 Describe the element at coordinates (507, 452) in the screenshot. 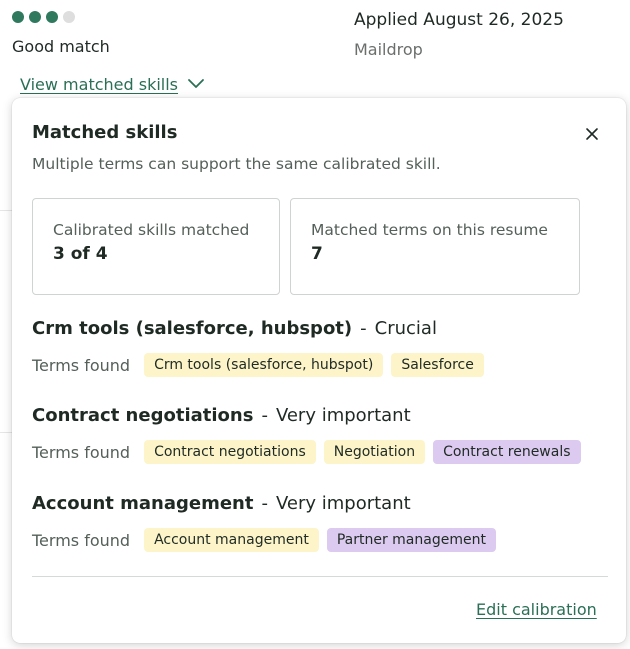

I see `term-tag: Contract renewals` at that location.